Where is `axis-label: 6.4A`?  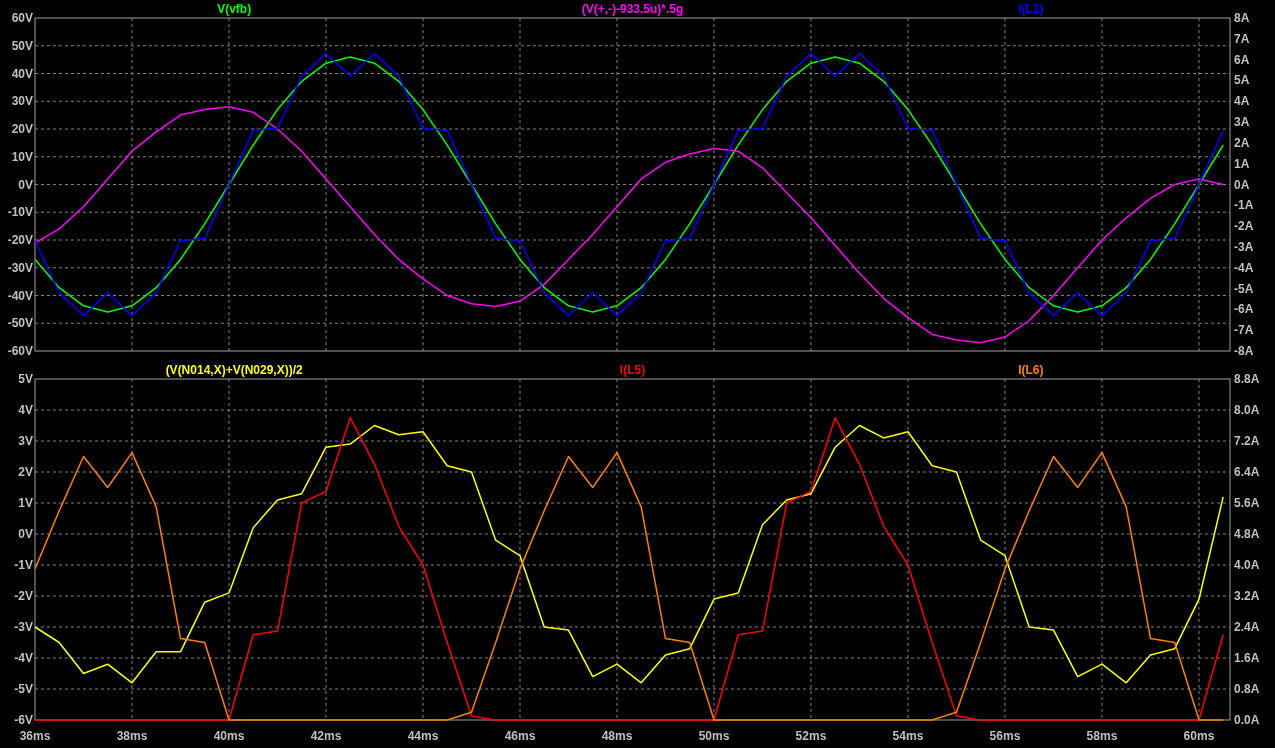
axis-label: 6.4A is located at coordinates (1247, 472).